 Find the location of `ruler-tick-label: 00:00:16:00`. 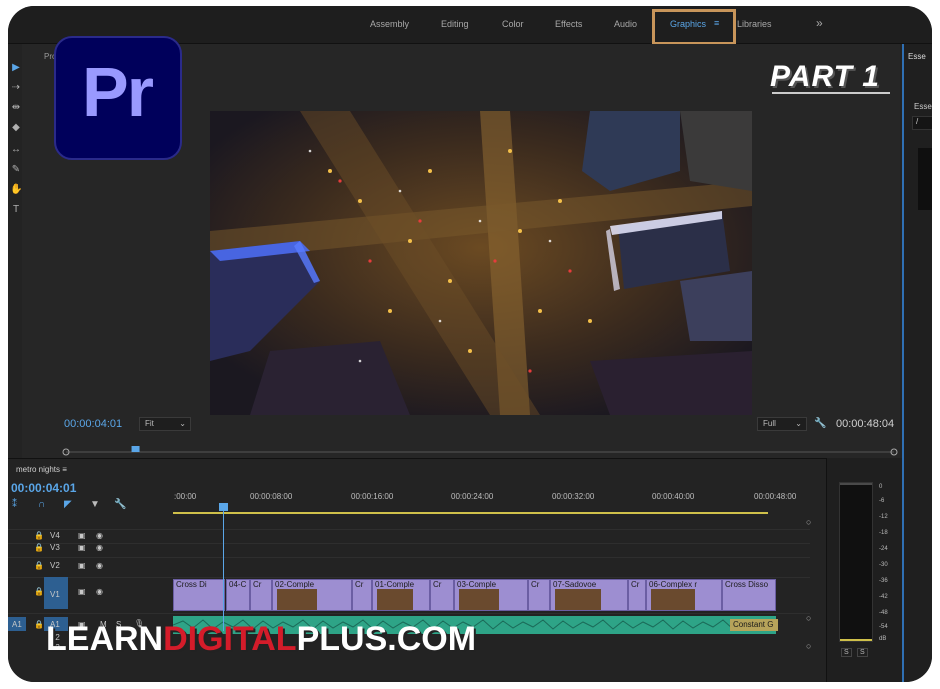

ruler-tick-label: 00:00:16:00 is located at coordinates (372, 496).